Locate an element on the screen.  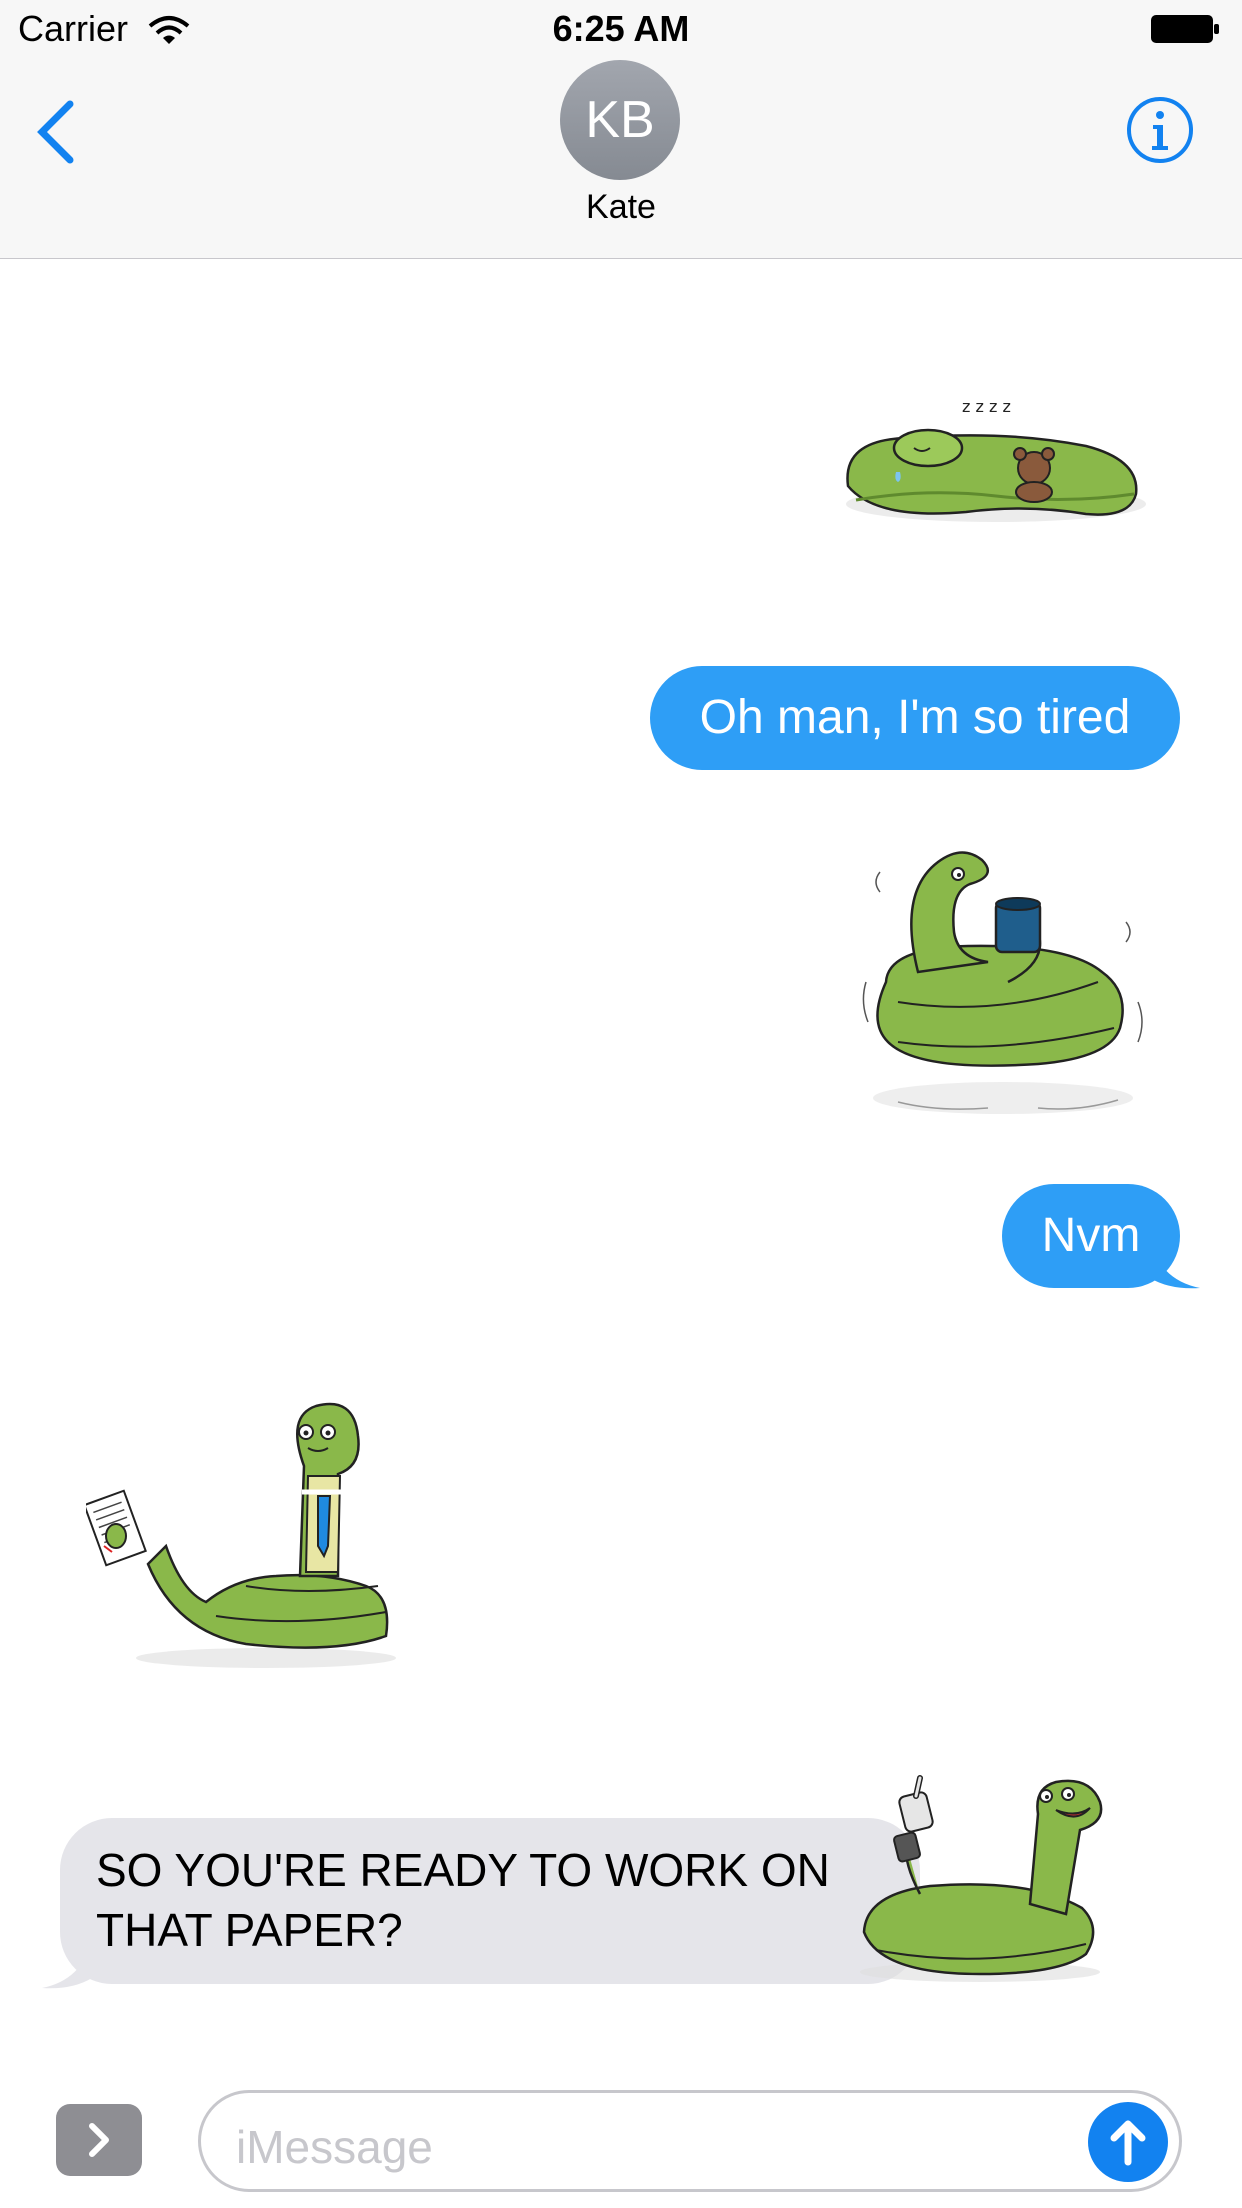
coffee-snake-sticker is located at coordinates (1003, 982).